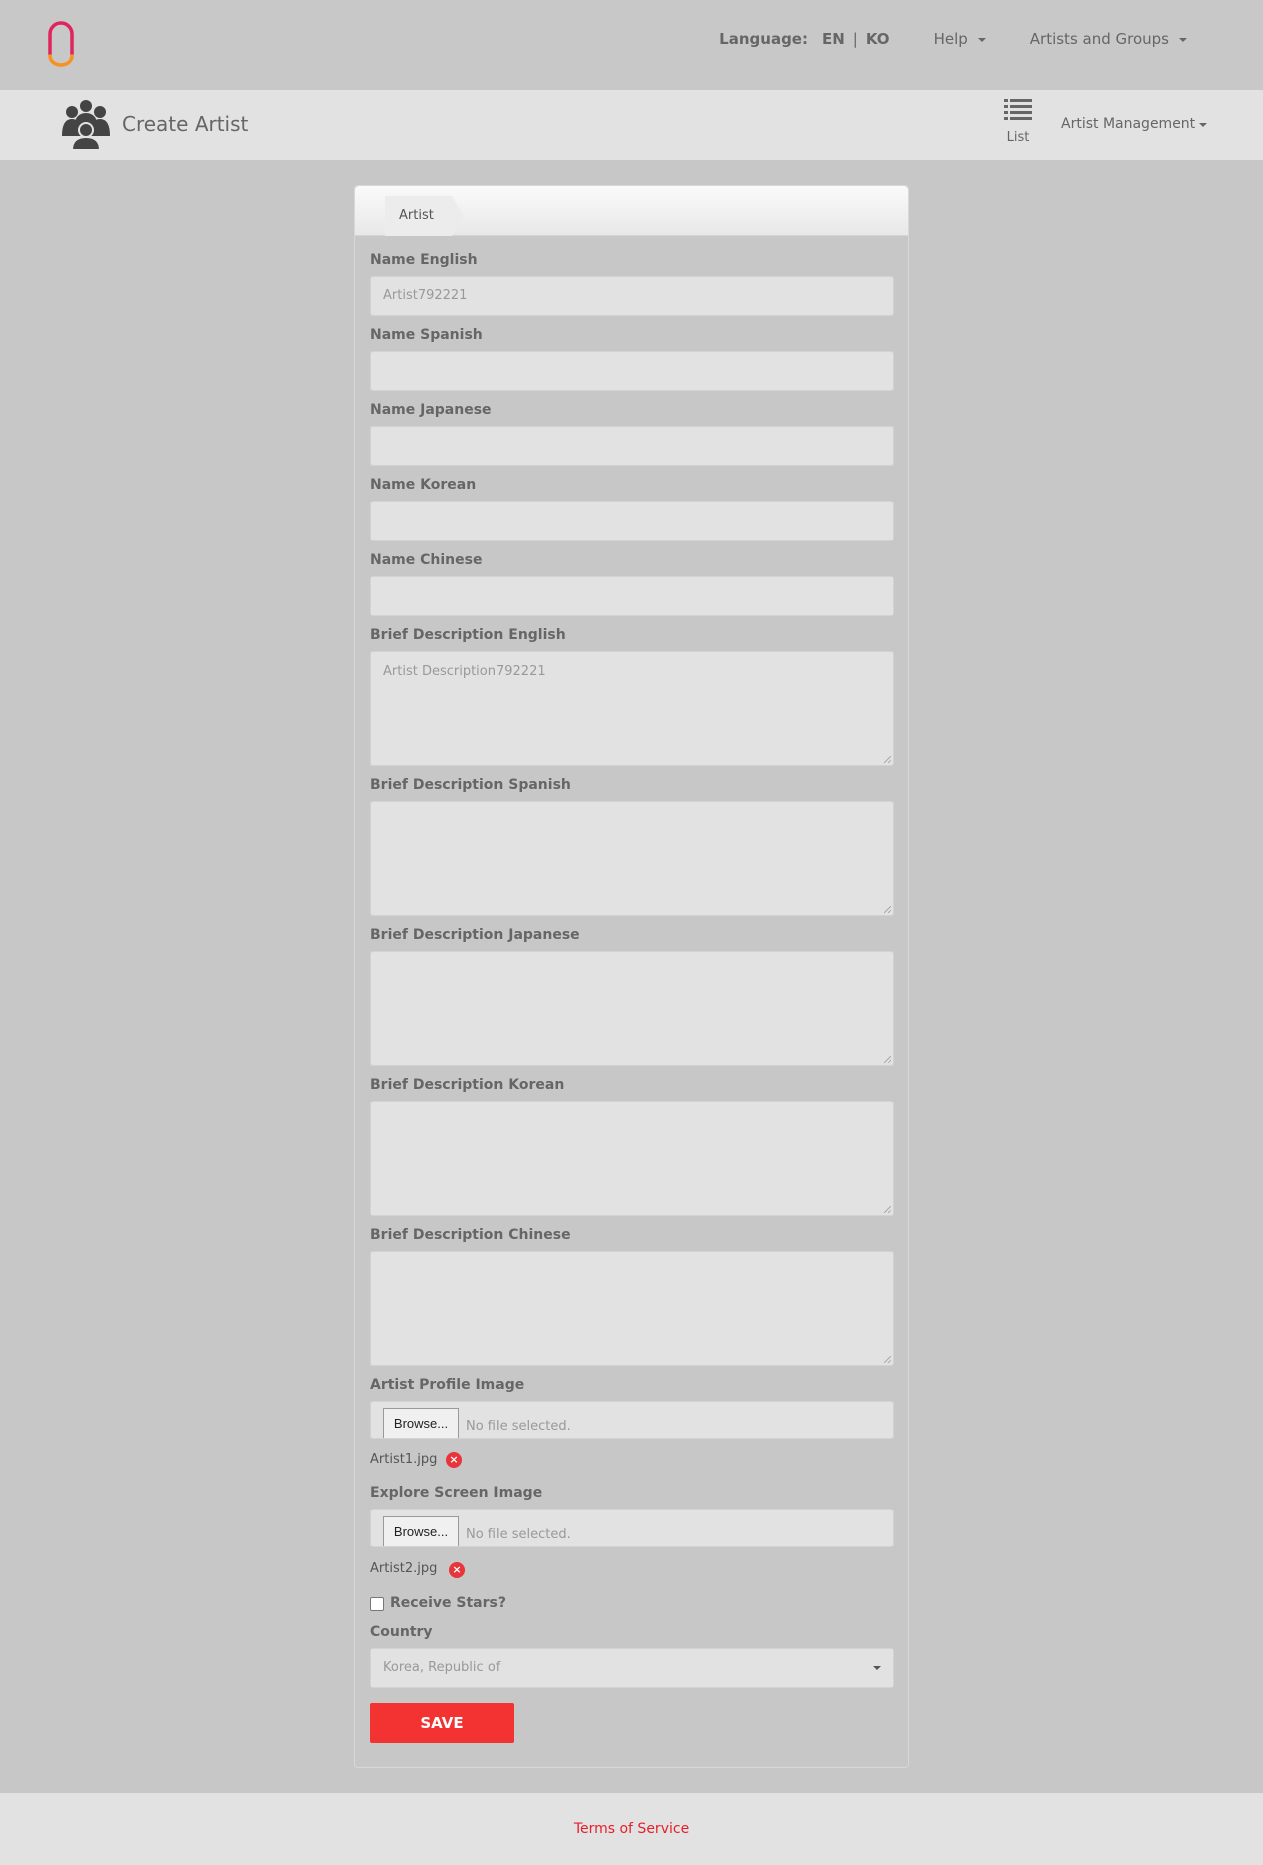 This screenshot has height=1865, width=1263. I want to click on desc-english-label: Brief Description English, so click(468, 635).